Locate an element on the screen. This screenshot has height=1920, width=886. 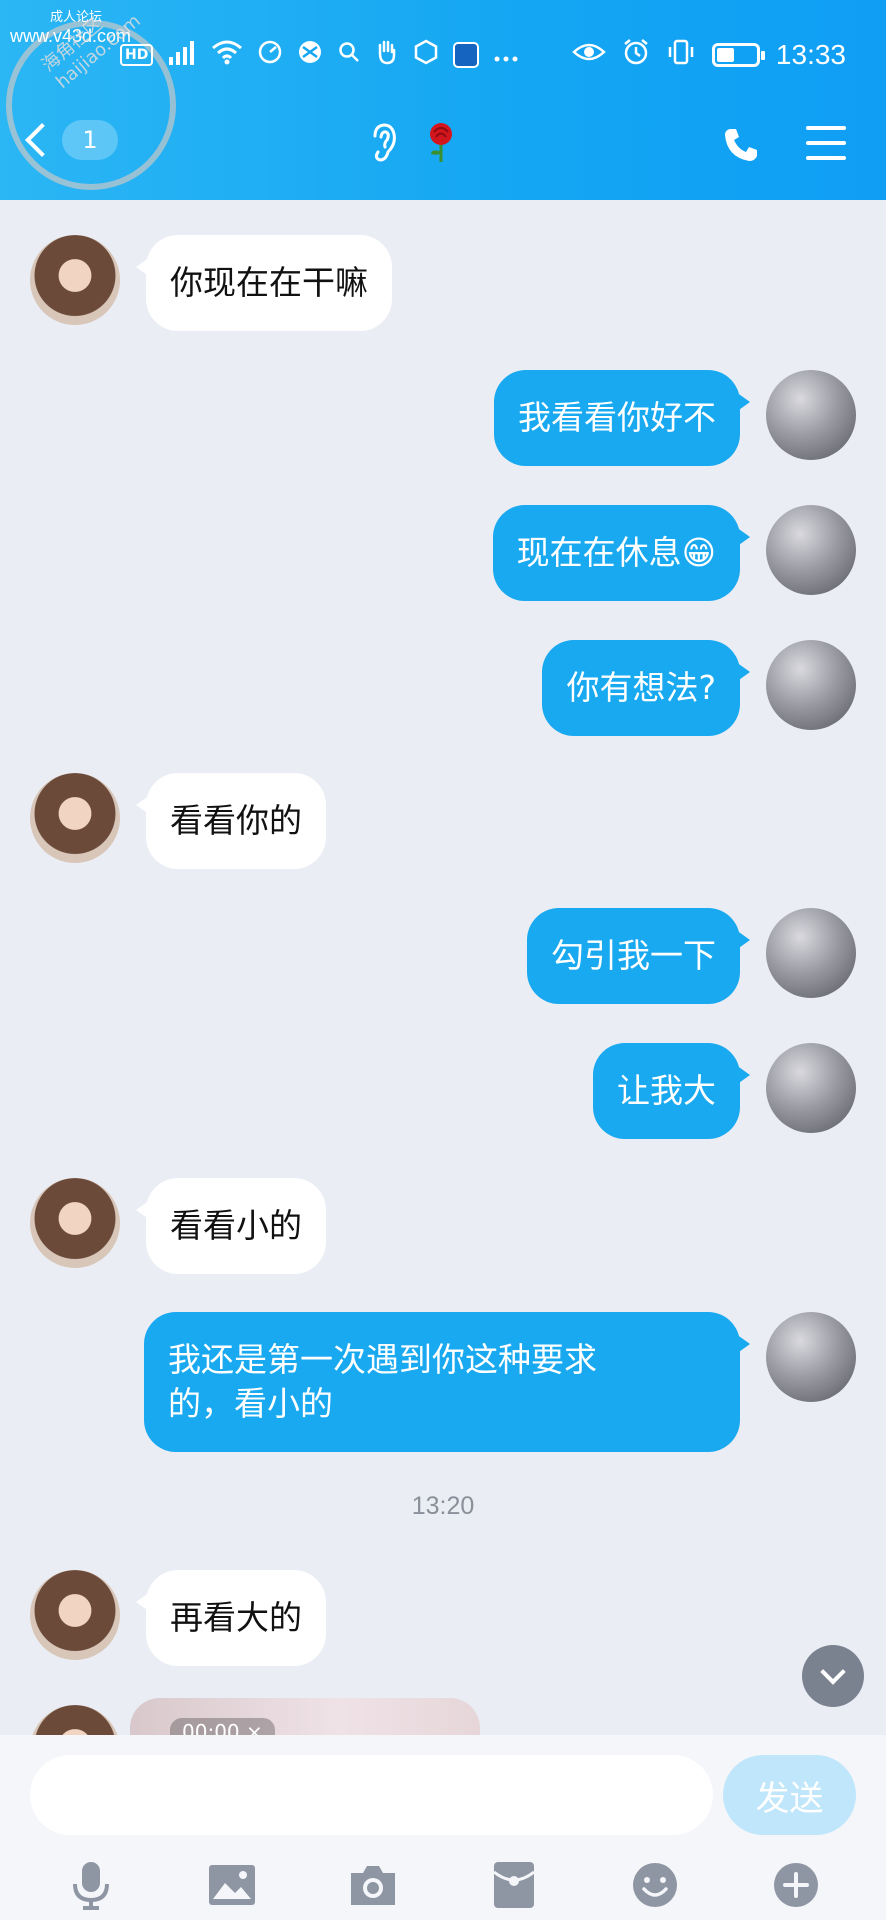
message-bubble-in: 看看你的 is located at coordinates (231, 821).